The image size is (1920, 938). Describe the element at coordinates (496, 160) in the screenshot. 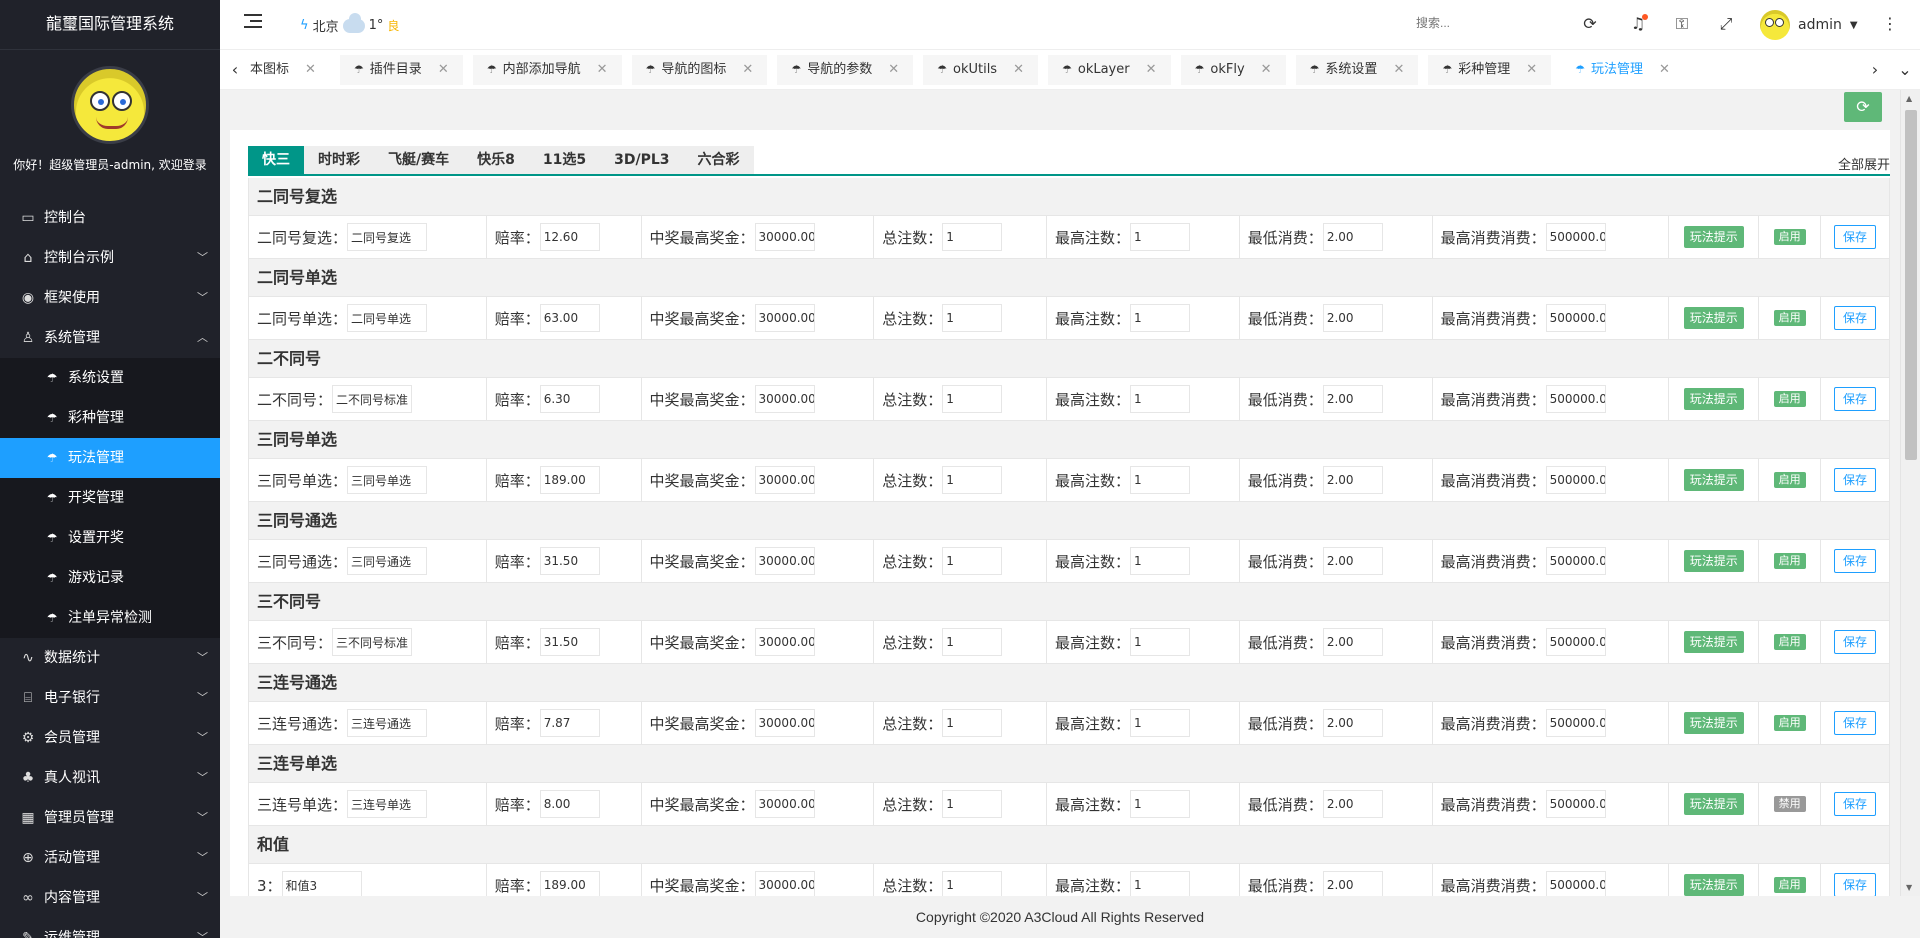

I see `lottery-tab-3: 快乐8` at that location.